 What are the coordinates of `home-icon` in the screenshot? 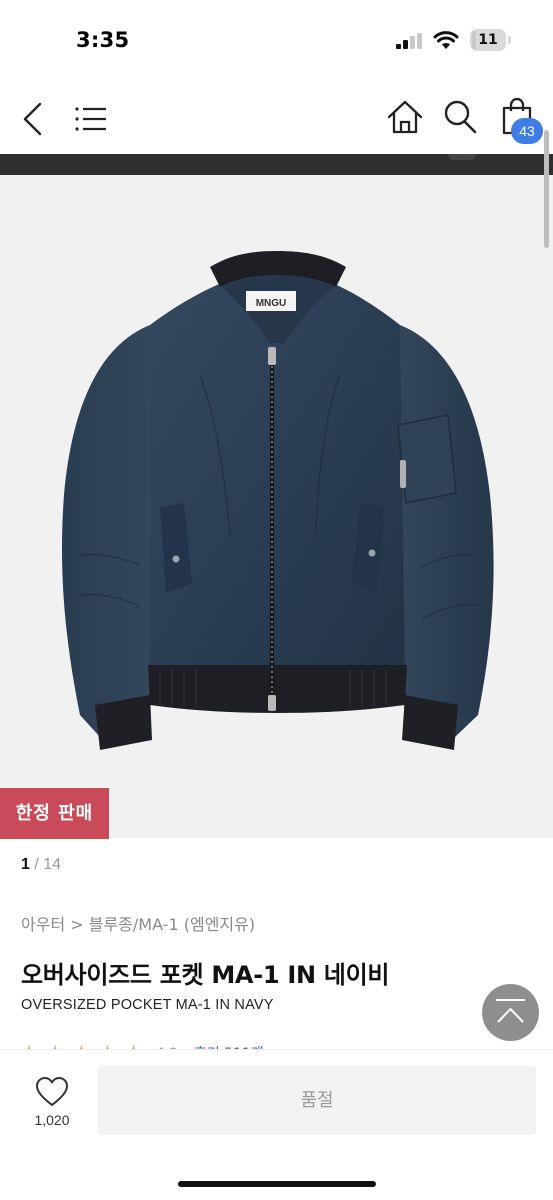 It's located at (405, 117).